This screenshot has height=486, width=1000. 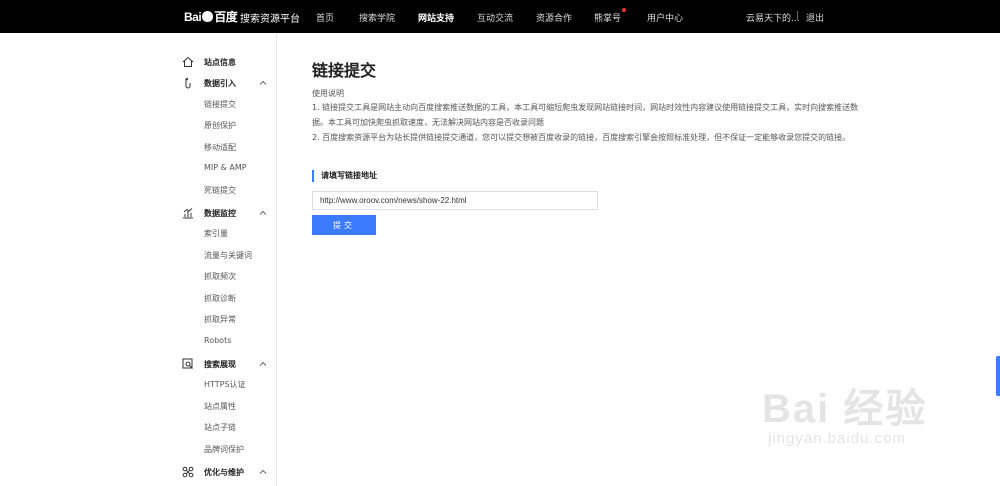 What do you see at coordinates (218, 340) in the screenshot?
I see `sidebar-item-label: Robots` at bounding box center [218, 340].